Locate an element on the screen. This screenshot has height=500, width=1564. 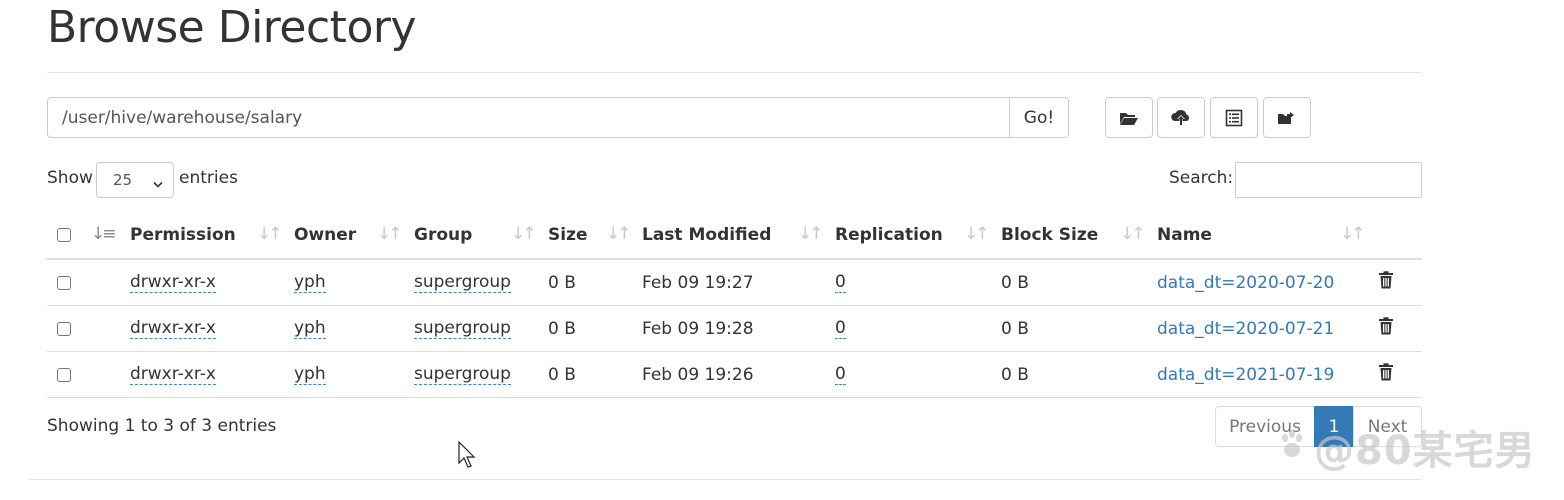
directory-link: data_dt=2020-07-20 is located at coordinates (1245, 283).